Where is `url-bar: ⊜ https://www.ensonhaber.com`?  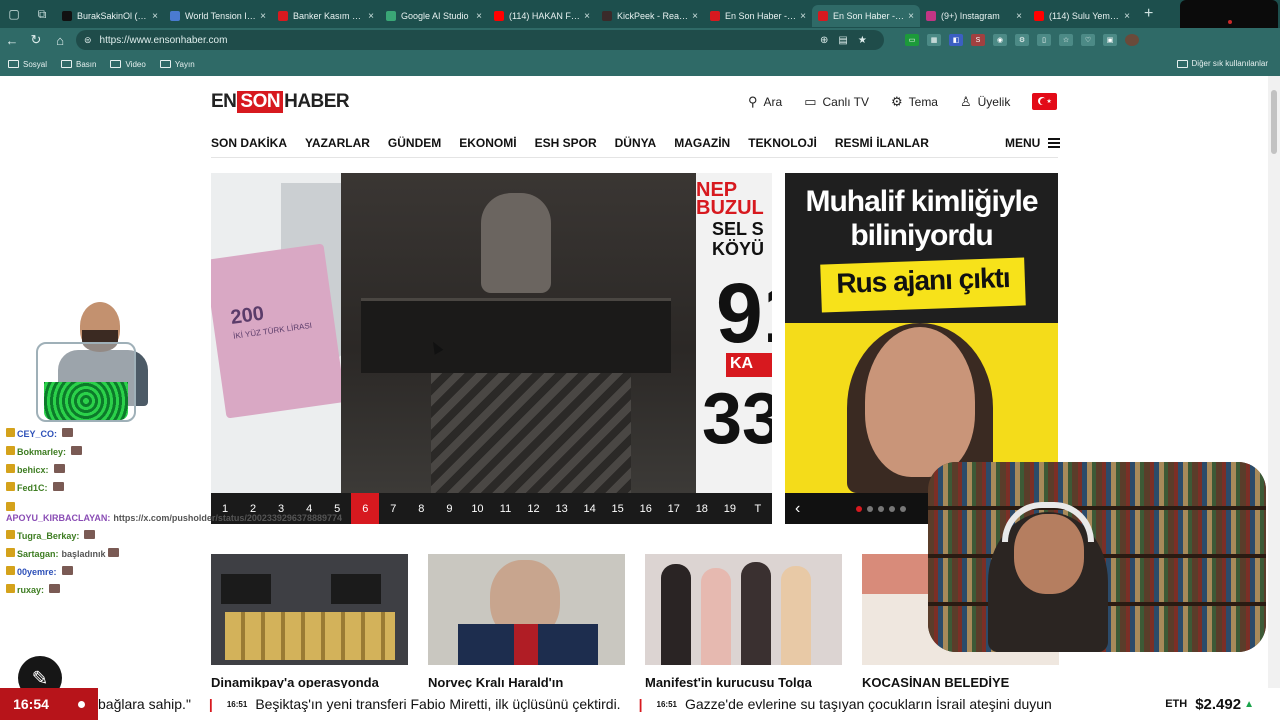
url-bar: ⊜ https://www.ensonhaber.com is located at coordinates (480, 40).